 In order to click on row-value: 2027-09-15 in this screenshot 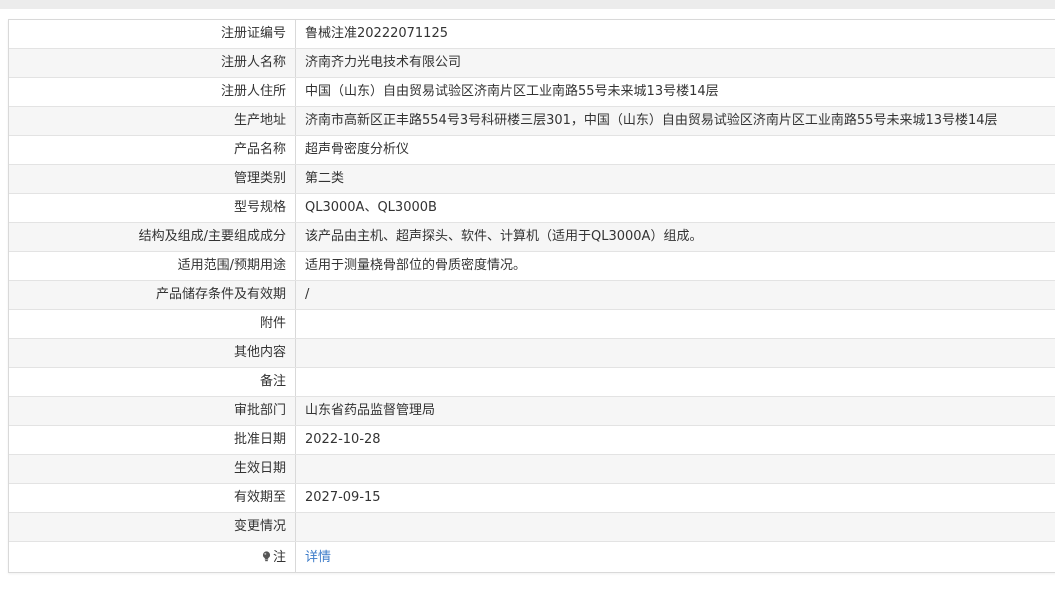, I will do `click(343, 497)`.